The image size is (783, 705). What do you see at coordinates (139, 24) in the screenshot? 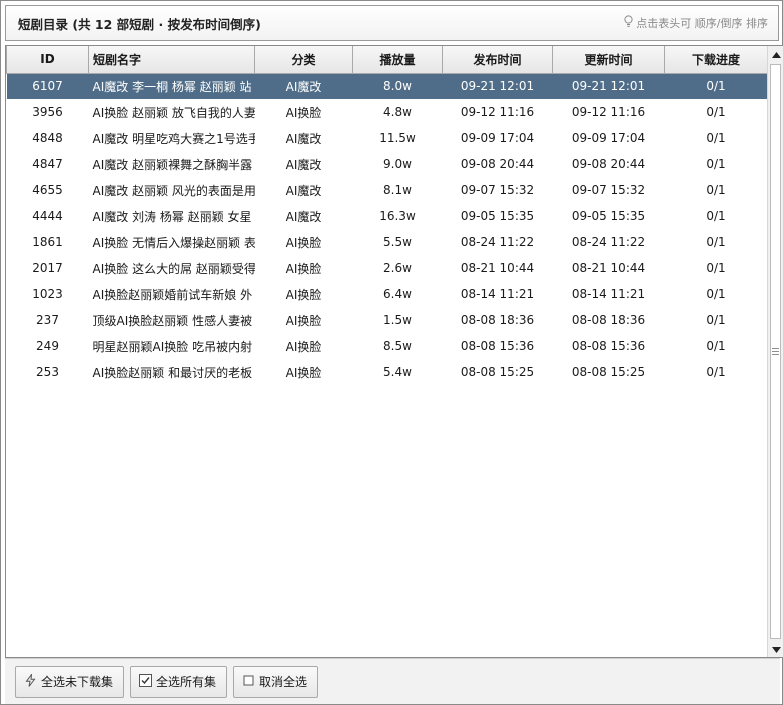
I see `catalog-title: 短剧目录 (共 12 部短剧 · 按发布时间倒序)` at bounding box center [139, 24].